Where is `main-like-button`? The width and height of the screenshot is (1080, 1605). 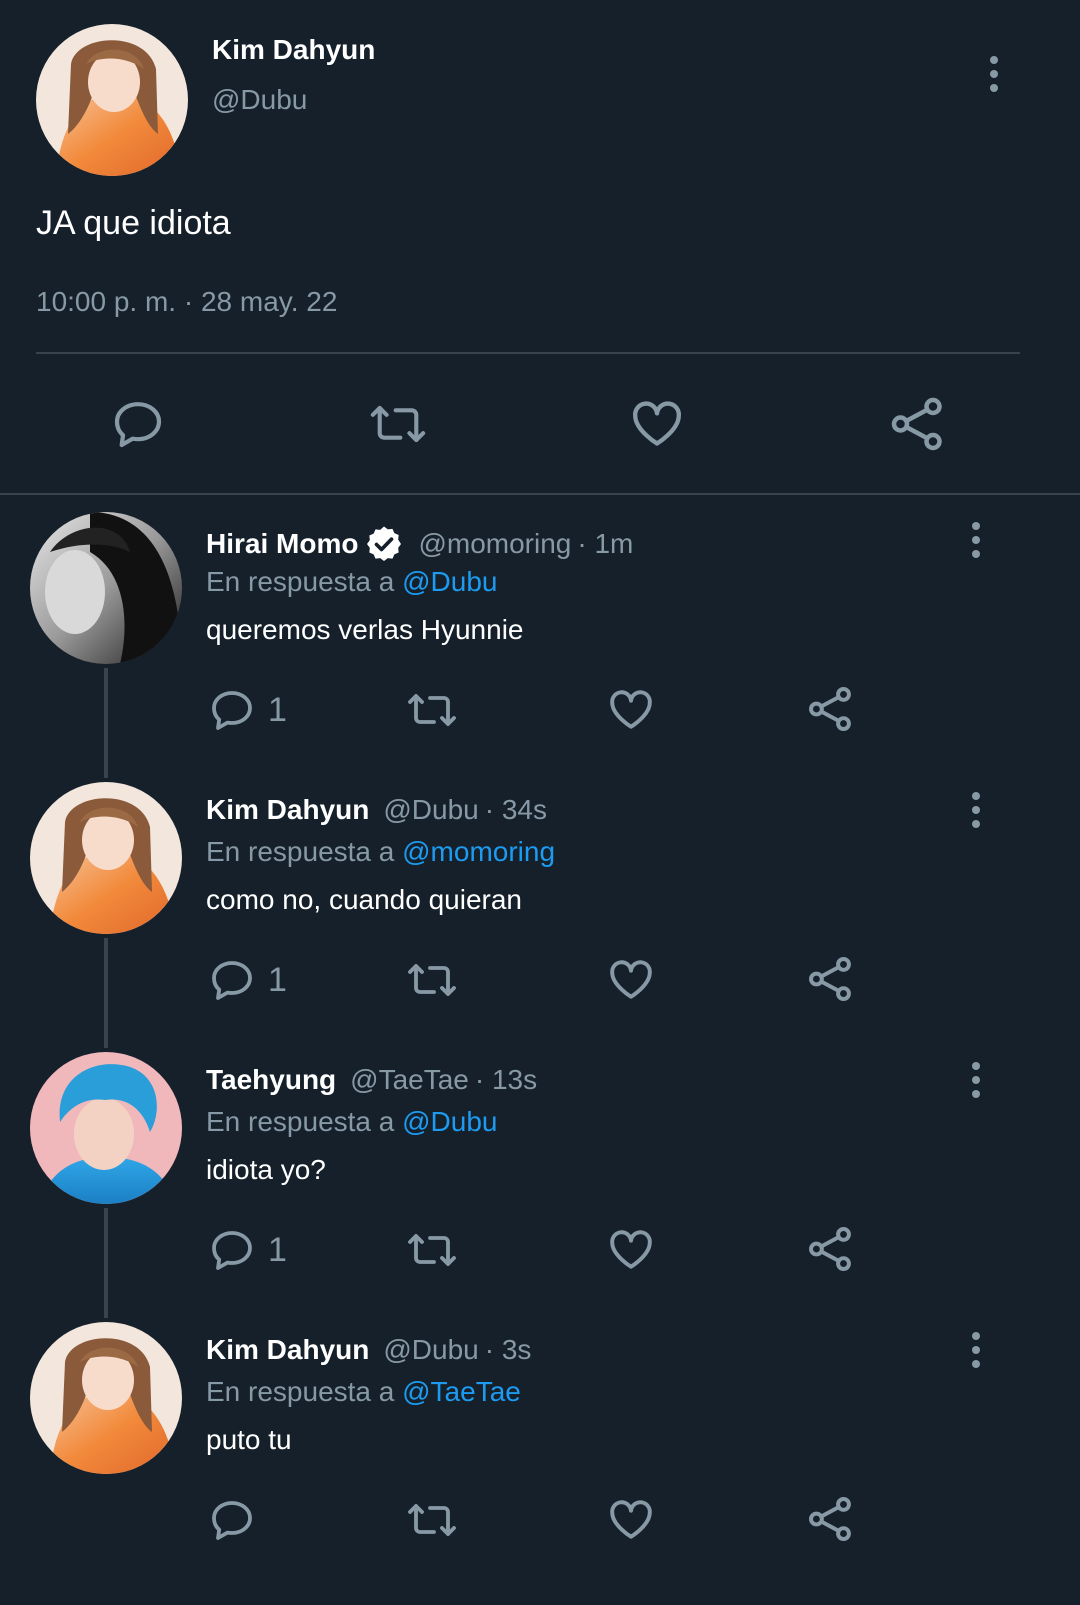
main-like-button is located at coordinates (657, 423).